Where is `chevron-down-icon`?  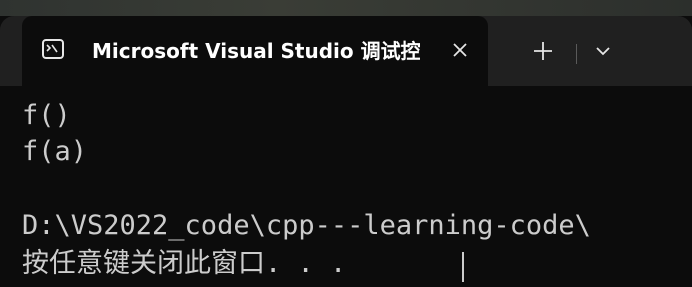
chevron-down-icon is located at coordinates (603, 51).